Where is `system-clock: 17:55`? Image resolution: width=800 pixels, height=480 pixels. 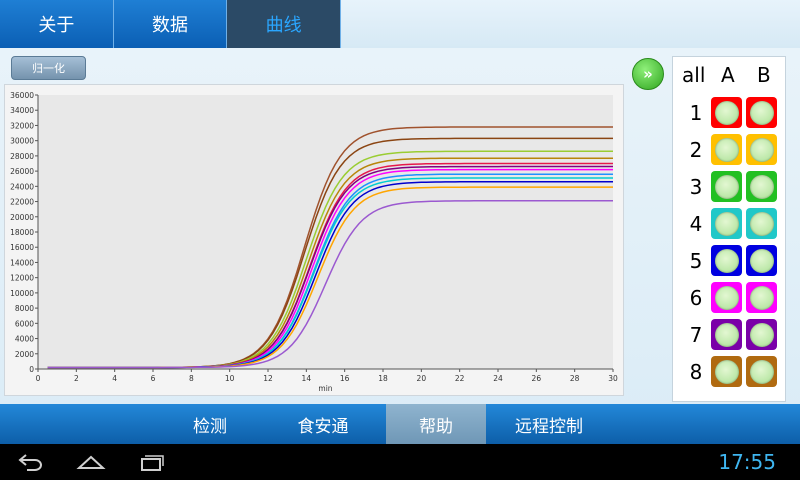 system-clock: 17:55 is located at coordinates (747, 462).